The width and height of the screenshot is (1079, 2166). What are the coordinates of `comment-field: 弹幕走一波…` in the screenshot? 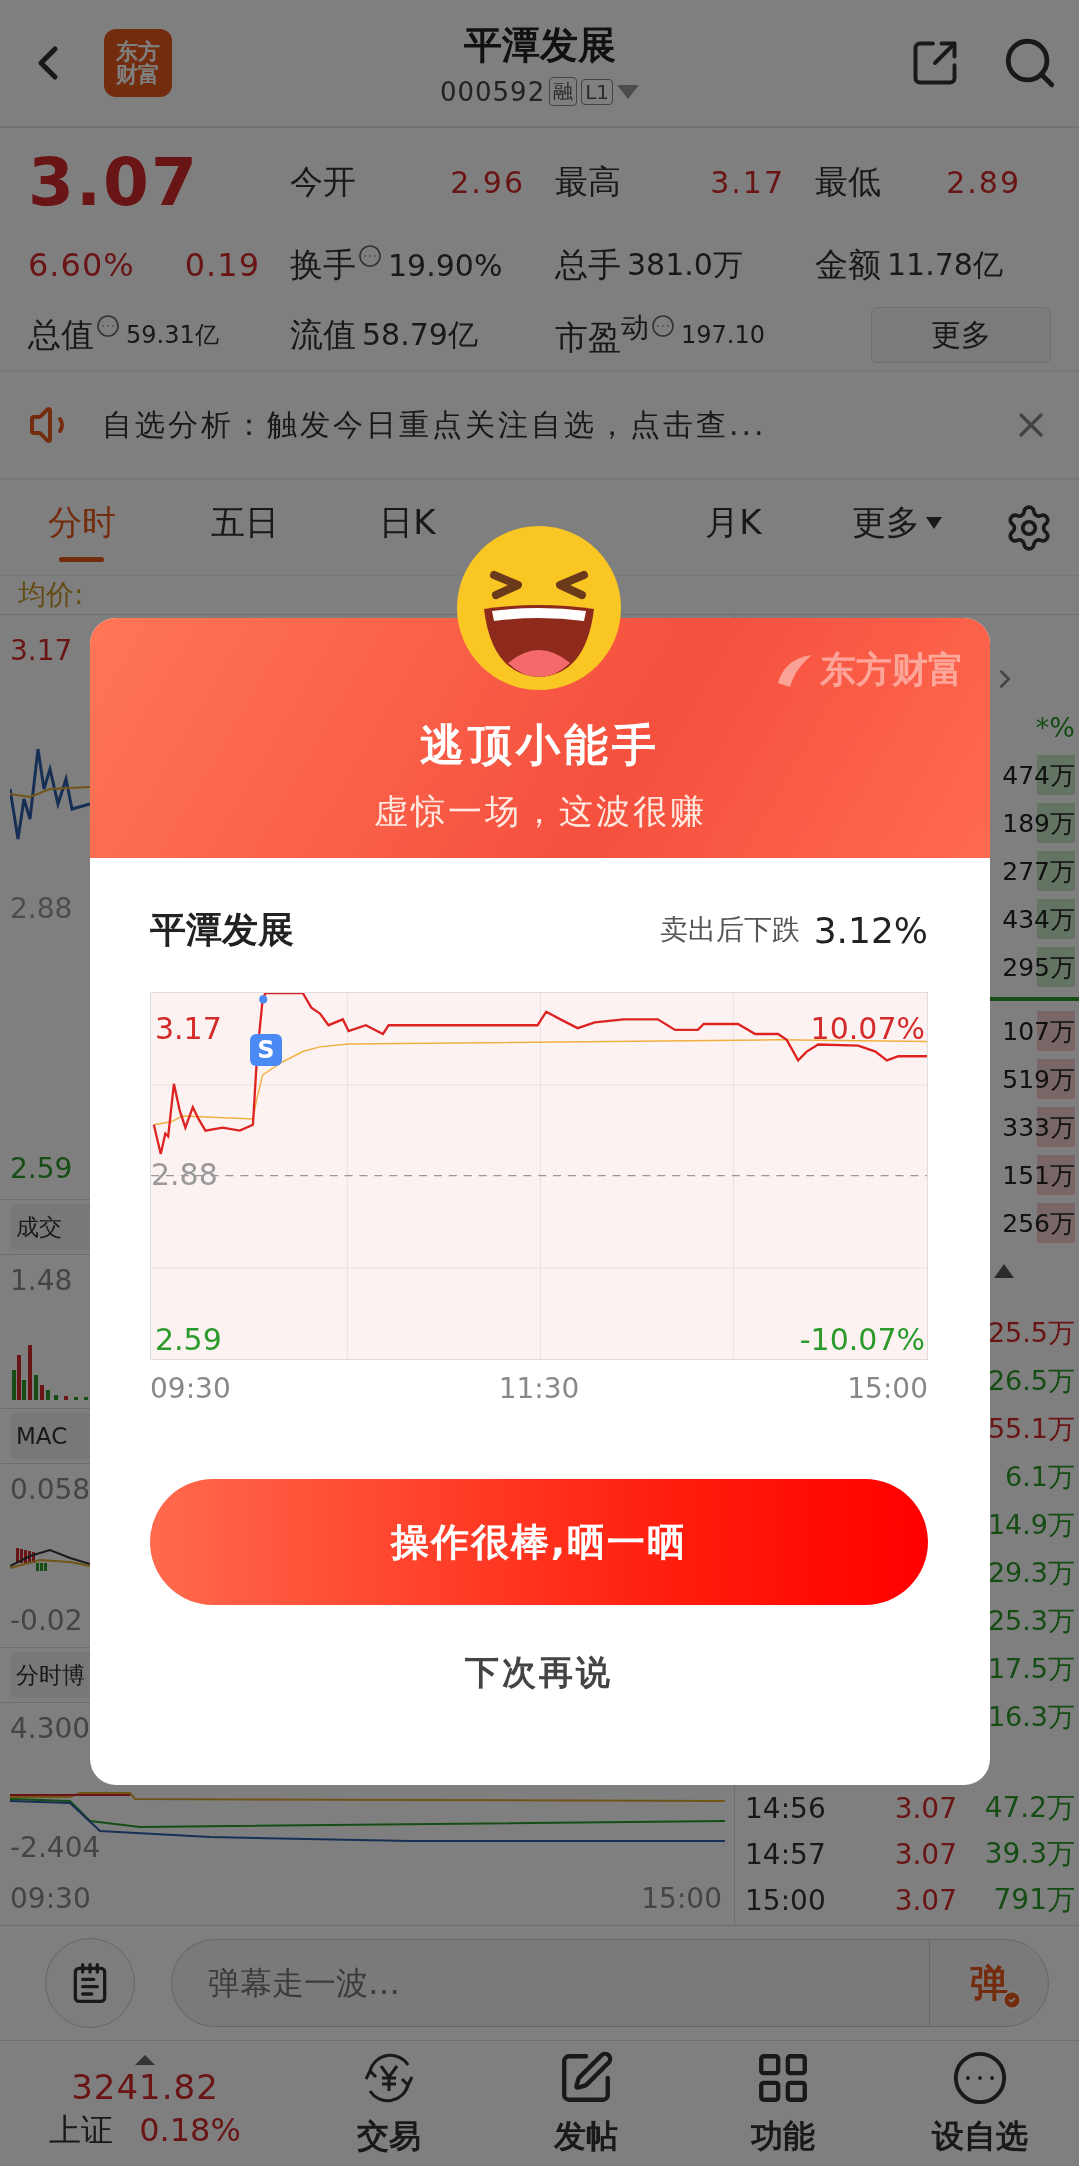 It's located at (550, 1983).